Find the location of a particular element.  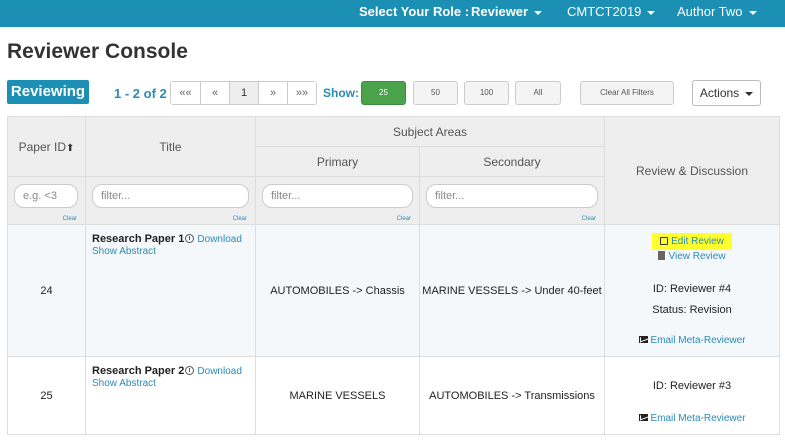

review-status: Status: Revision is located at coordinates (692, 310).